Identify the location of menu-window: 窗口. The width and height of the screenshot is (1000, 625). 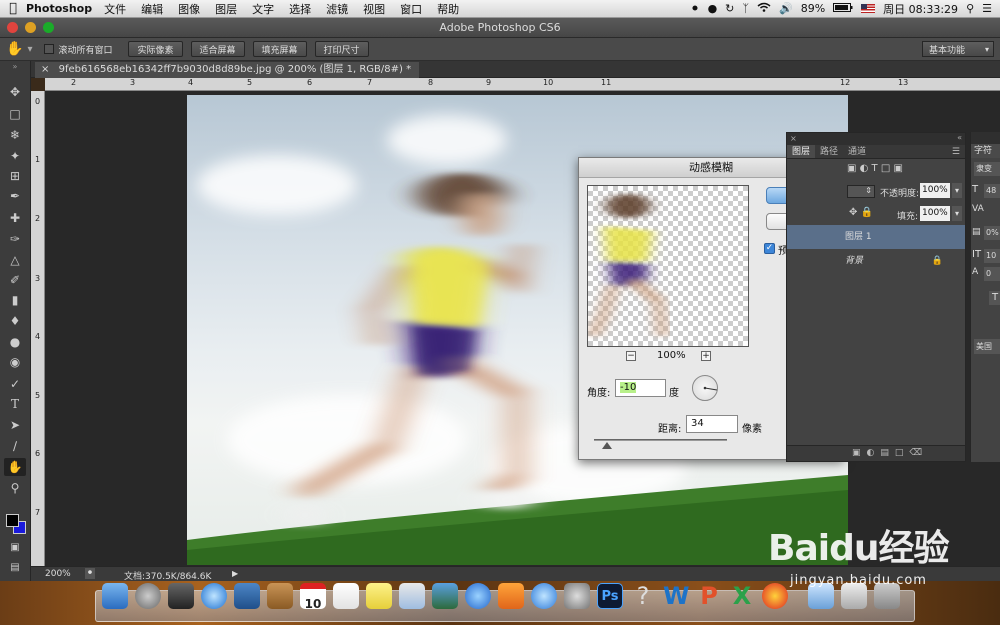
(411, 9).